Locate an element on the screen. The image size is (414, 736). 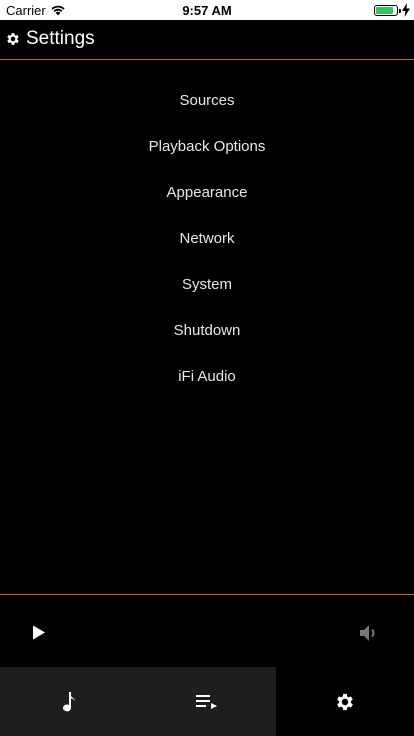
tab-settings is located at coordinates (345, 701).